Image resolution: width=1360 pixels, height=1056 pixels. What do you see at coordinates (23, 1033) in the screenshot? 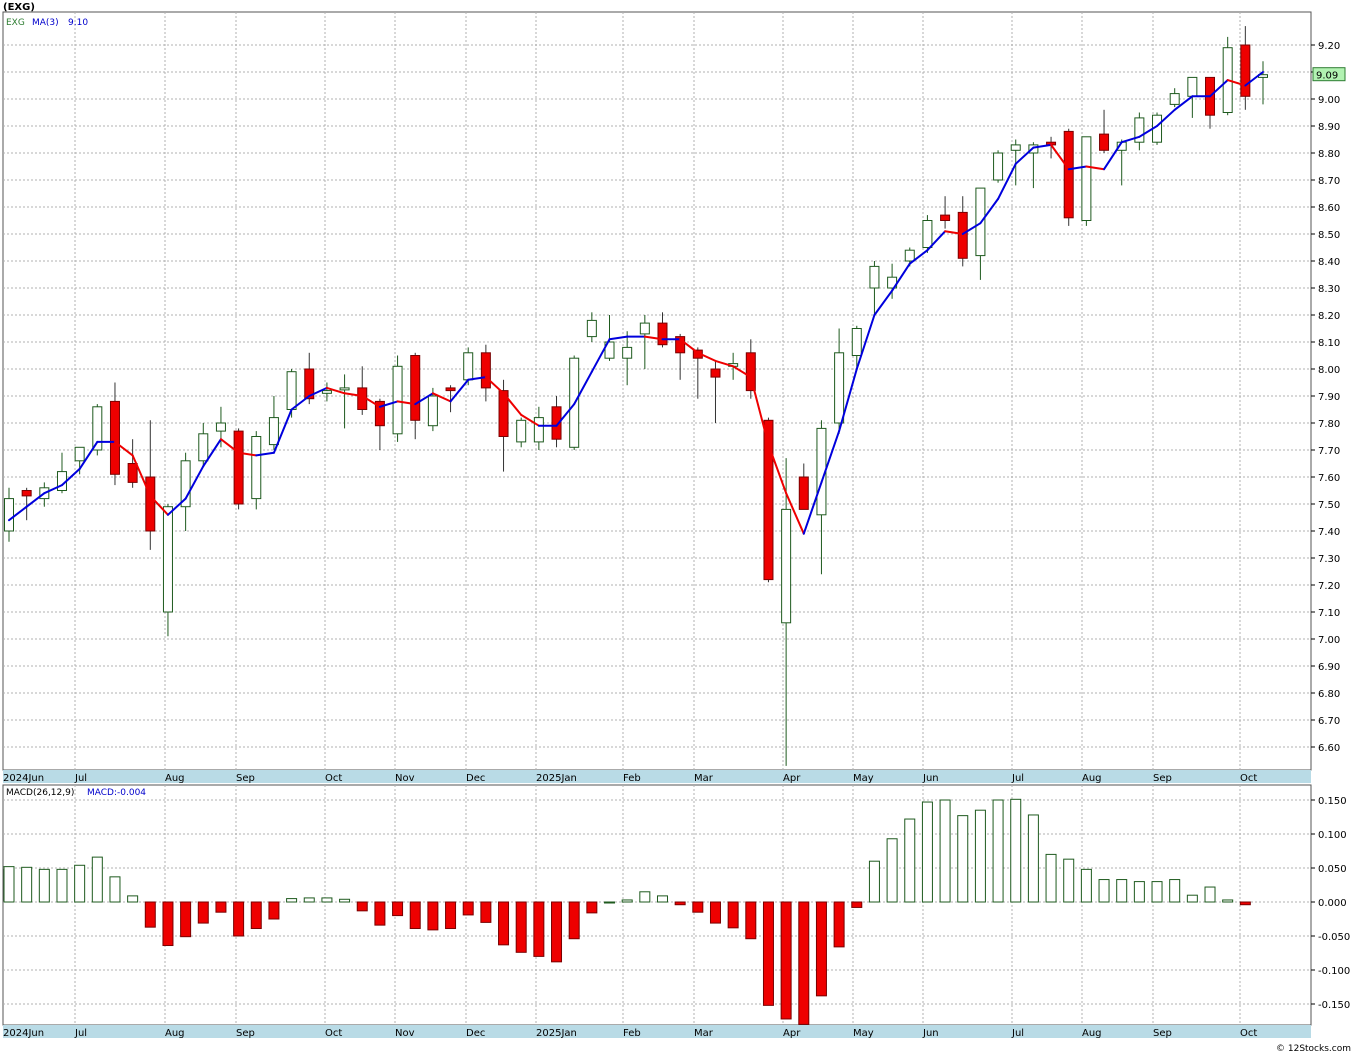
I see `macd-x-tick-label: 2024Jun` at bounding box center [23, 1033].